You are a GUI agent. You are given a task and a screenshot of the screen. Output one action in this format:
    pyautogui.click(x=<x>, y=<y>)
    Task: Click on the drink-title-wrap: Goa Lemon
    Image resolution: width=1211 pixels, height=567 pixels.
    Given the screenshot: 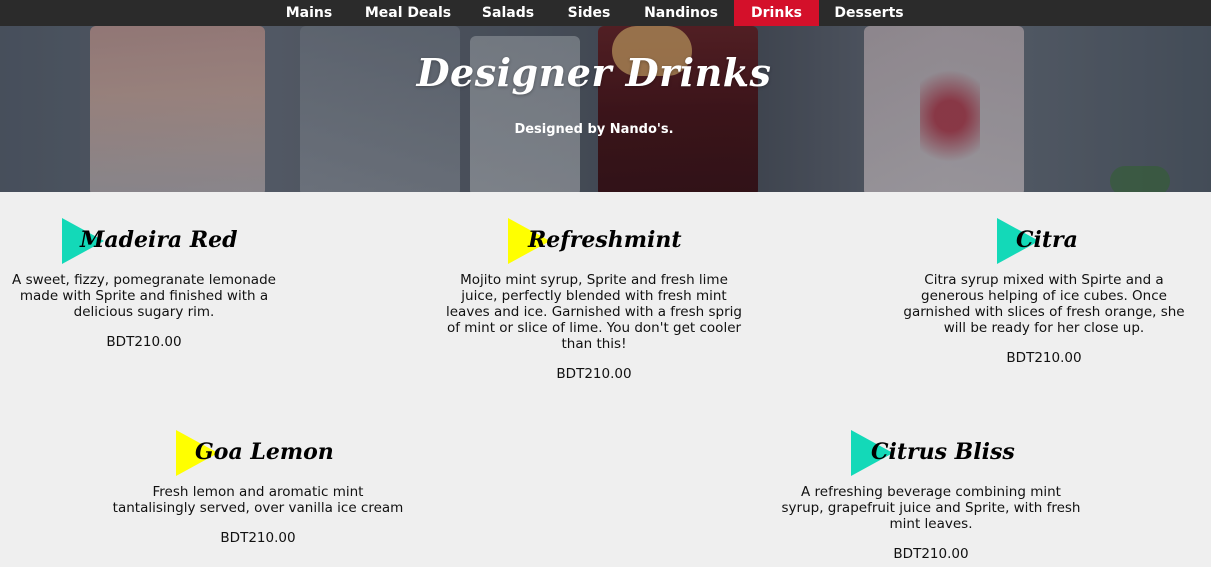 What is the action you would take?
    pyautogui.click(x=258, y=453)
    